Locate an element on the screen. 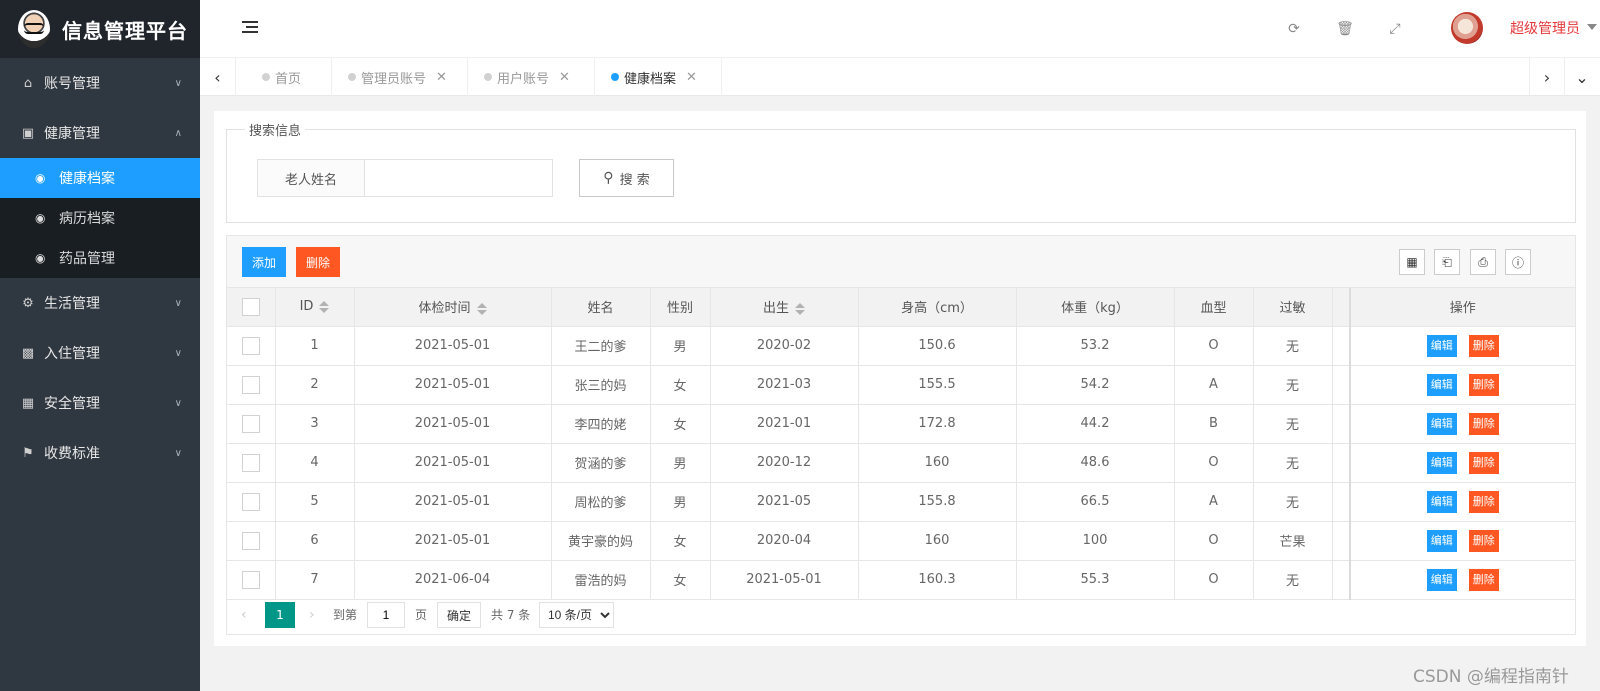 This screenshot has width=1600, height=691. add-button: 添加 is located at coordinates (264, 262).